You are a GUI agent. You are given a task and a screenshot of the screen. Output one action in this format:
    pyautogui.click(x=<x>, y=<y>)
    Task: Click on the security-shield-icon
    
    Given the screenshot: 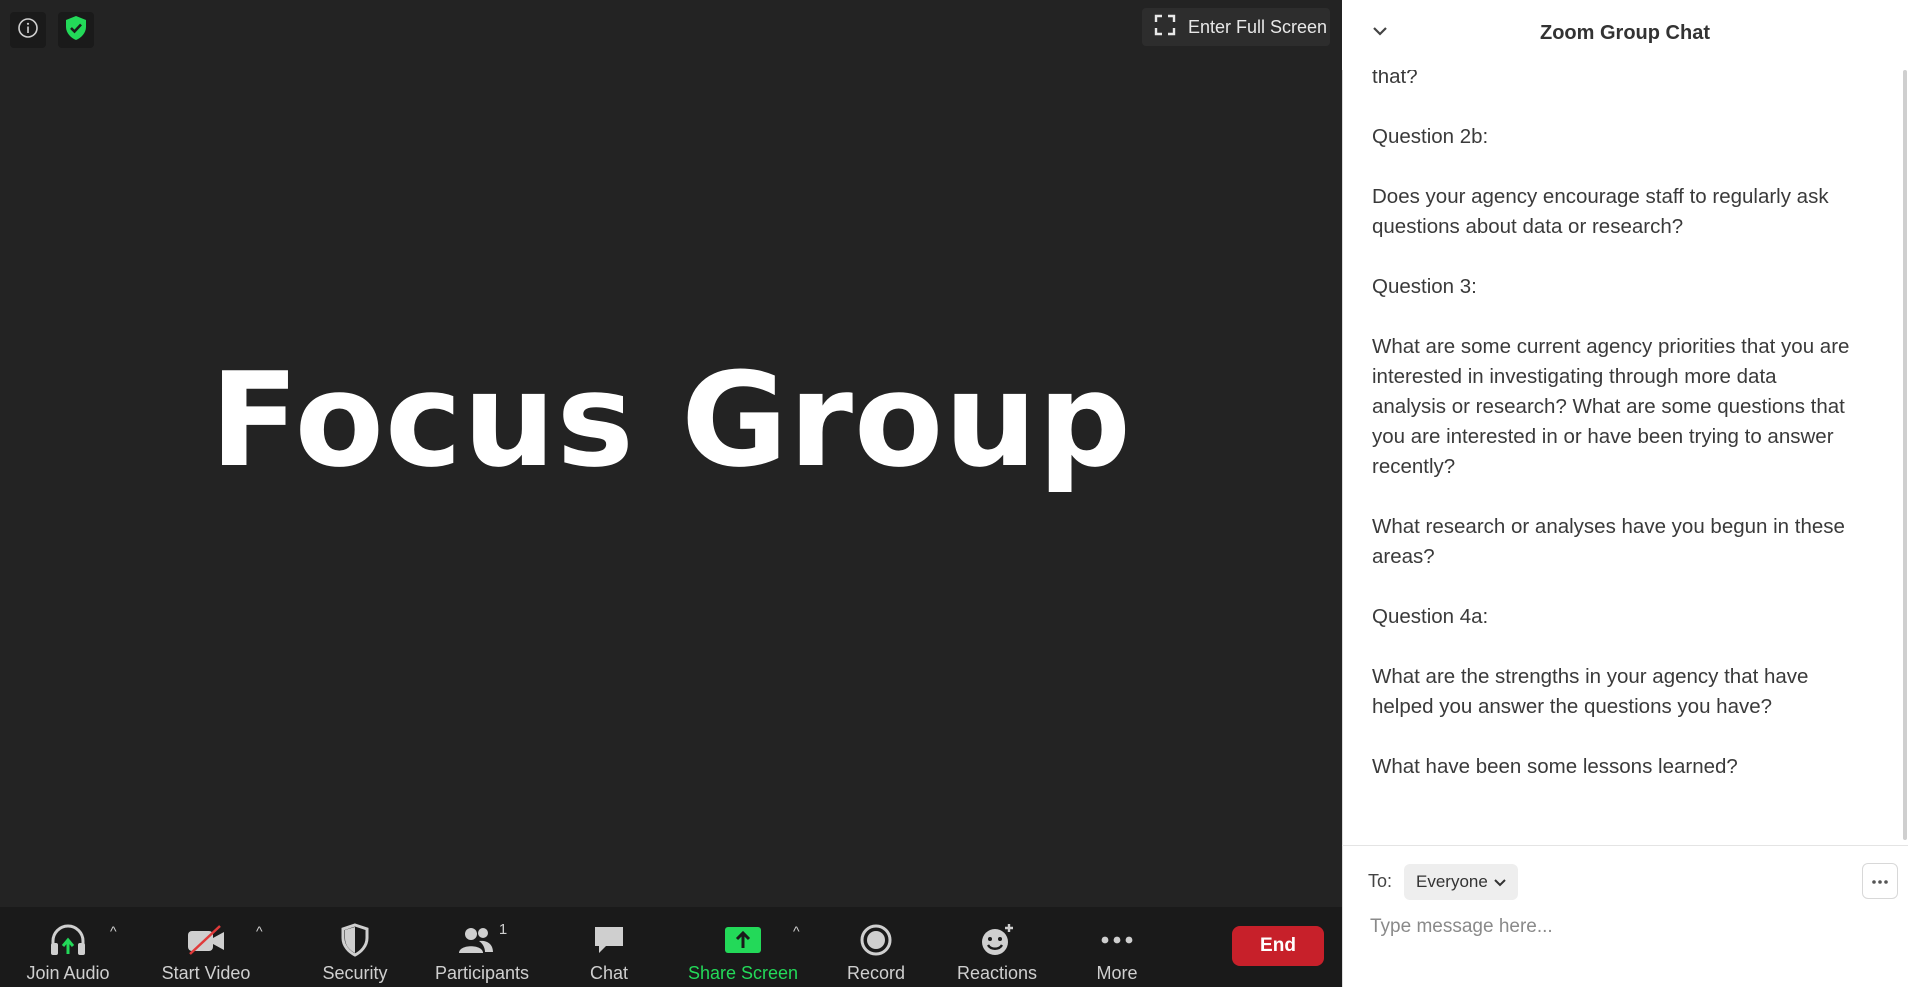 What is the action you would take?
    pyautogui.click(x=355, y=940)
    